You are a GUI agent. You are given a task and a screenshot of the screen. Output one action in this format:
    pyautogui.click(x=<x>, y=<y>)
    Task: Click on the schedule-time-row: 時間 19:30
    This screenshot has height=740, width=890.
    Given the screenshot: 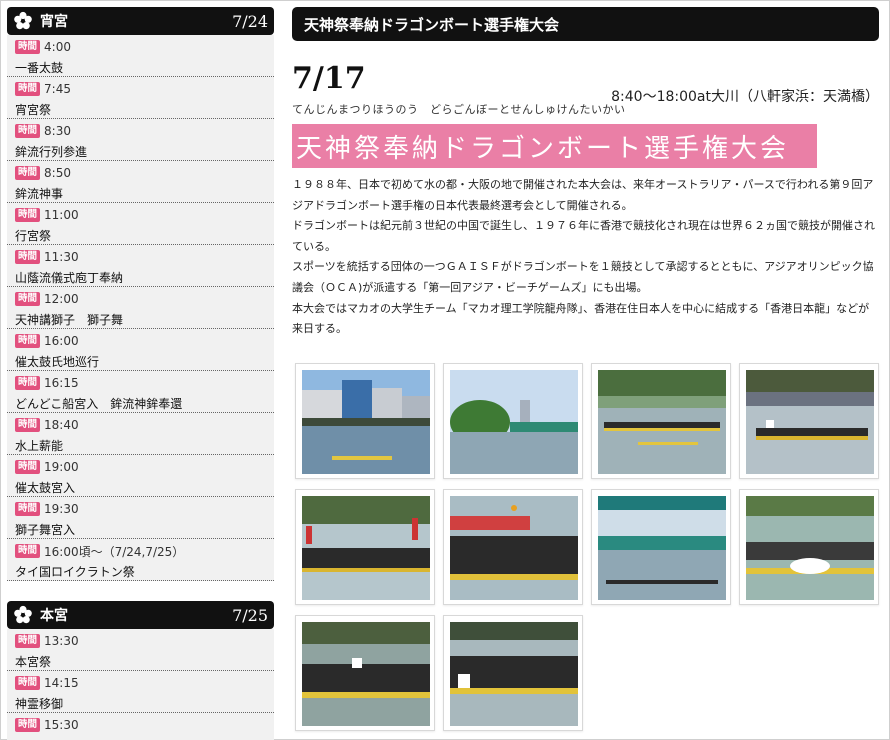 What is the action you would take?
    pyautogui.click(x=144, y=509)
    